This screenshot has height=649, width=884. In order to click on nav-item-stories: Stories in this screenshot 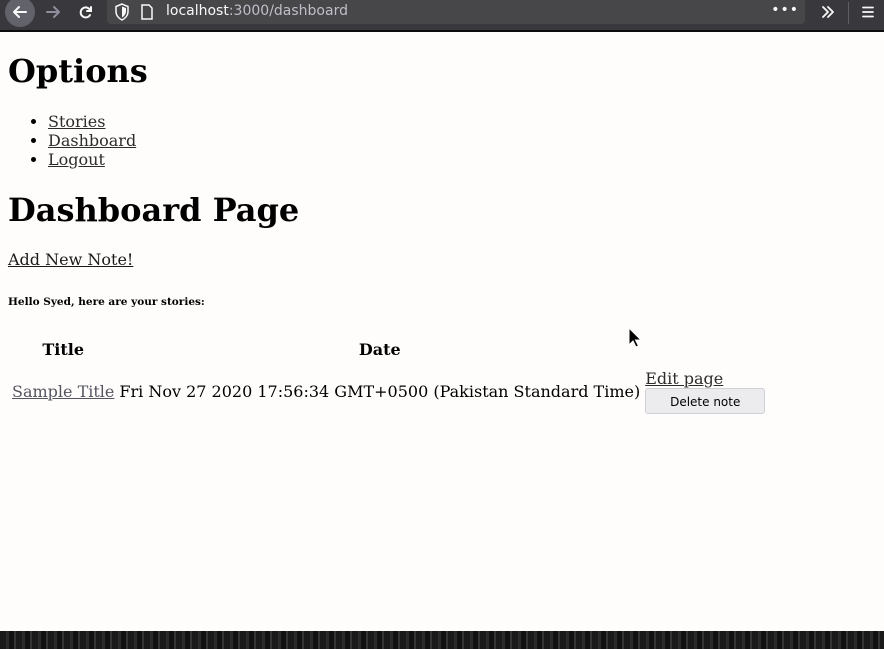, I will do `click(92, 121)`.